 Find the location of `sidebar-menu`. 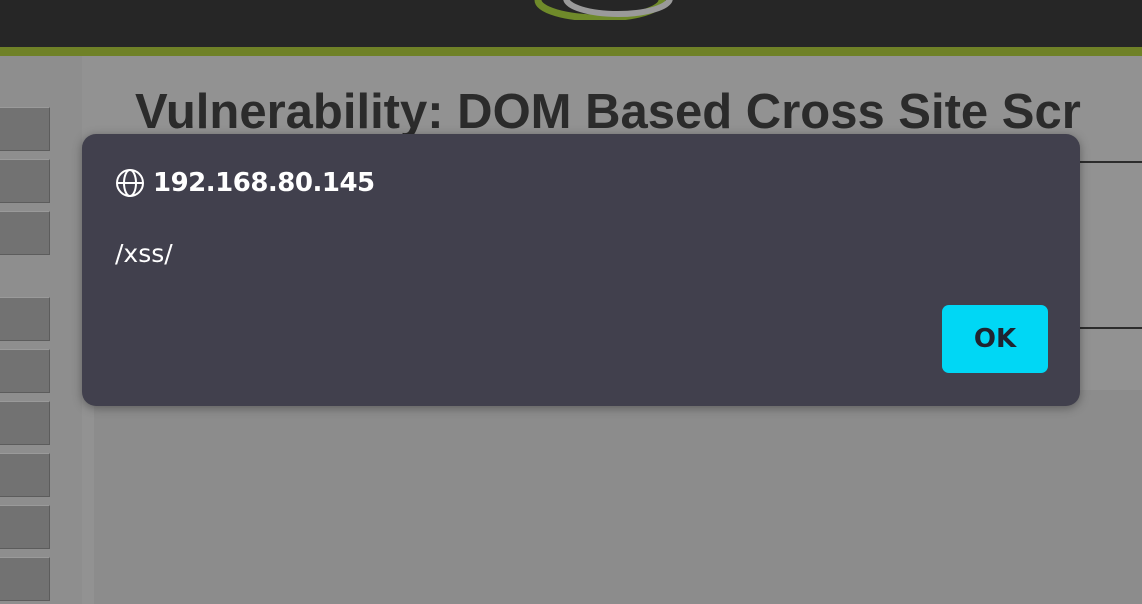

sidebar-menu is located at coordinates (41, 330).